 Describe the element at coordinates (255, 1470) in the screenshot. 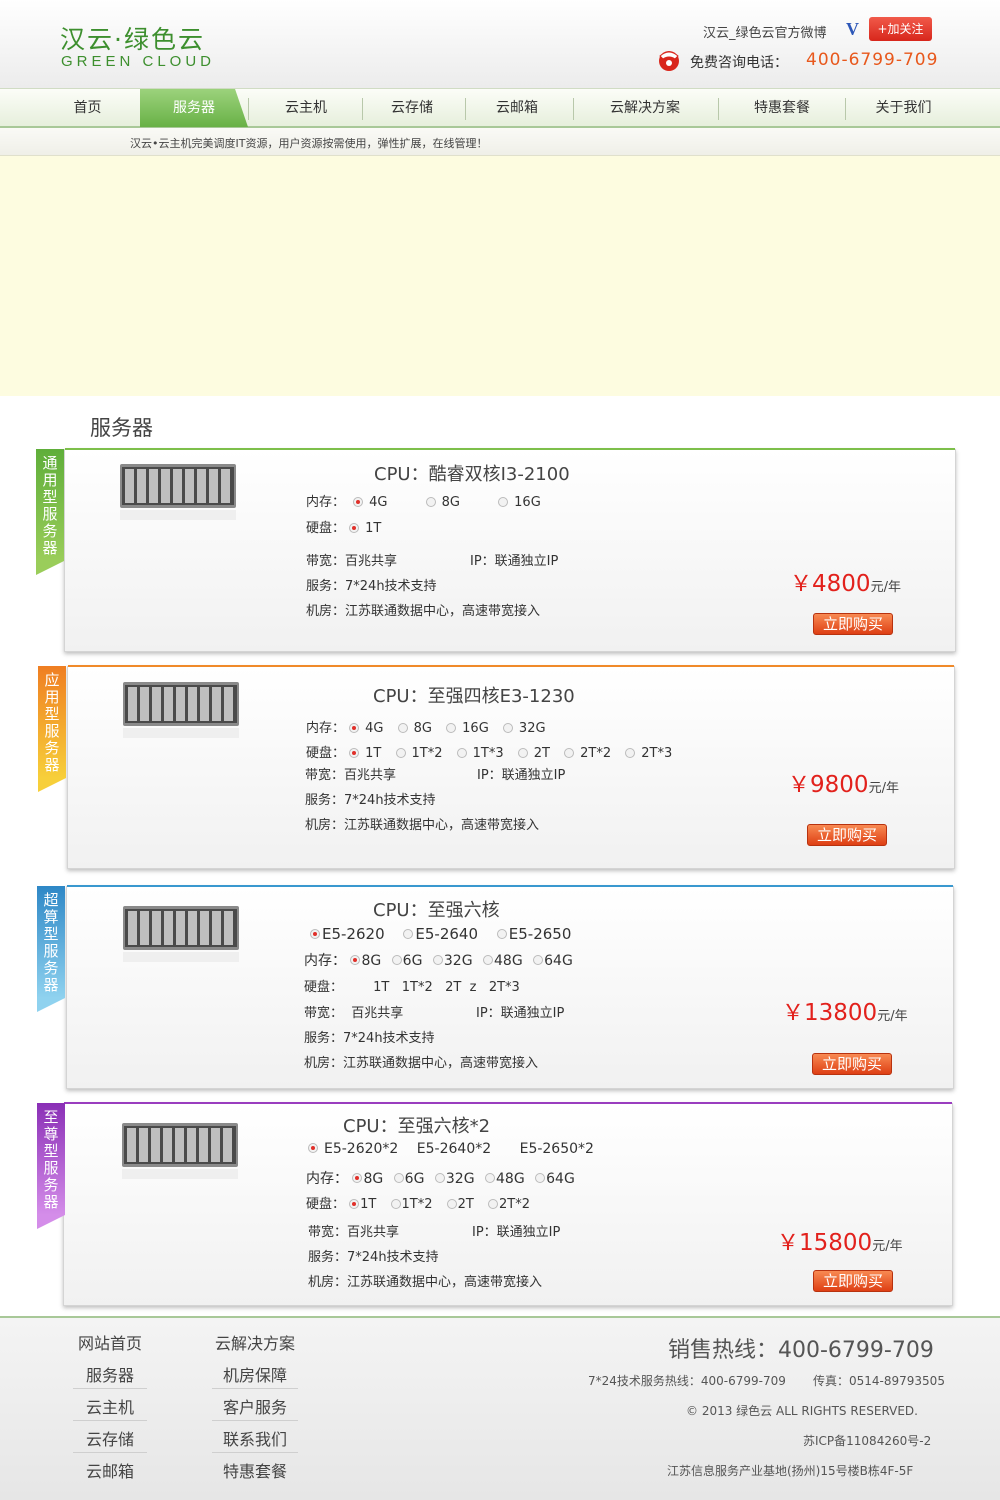

I see `footer-link-offers: 特惠套餐` at that location.